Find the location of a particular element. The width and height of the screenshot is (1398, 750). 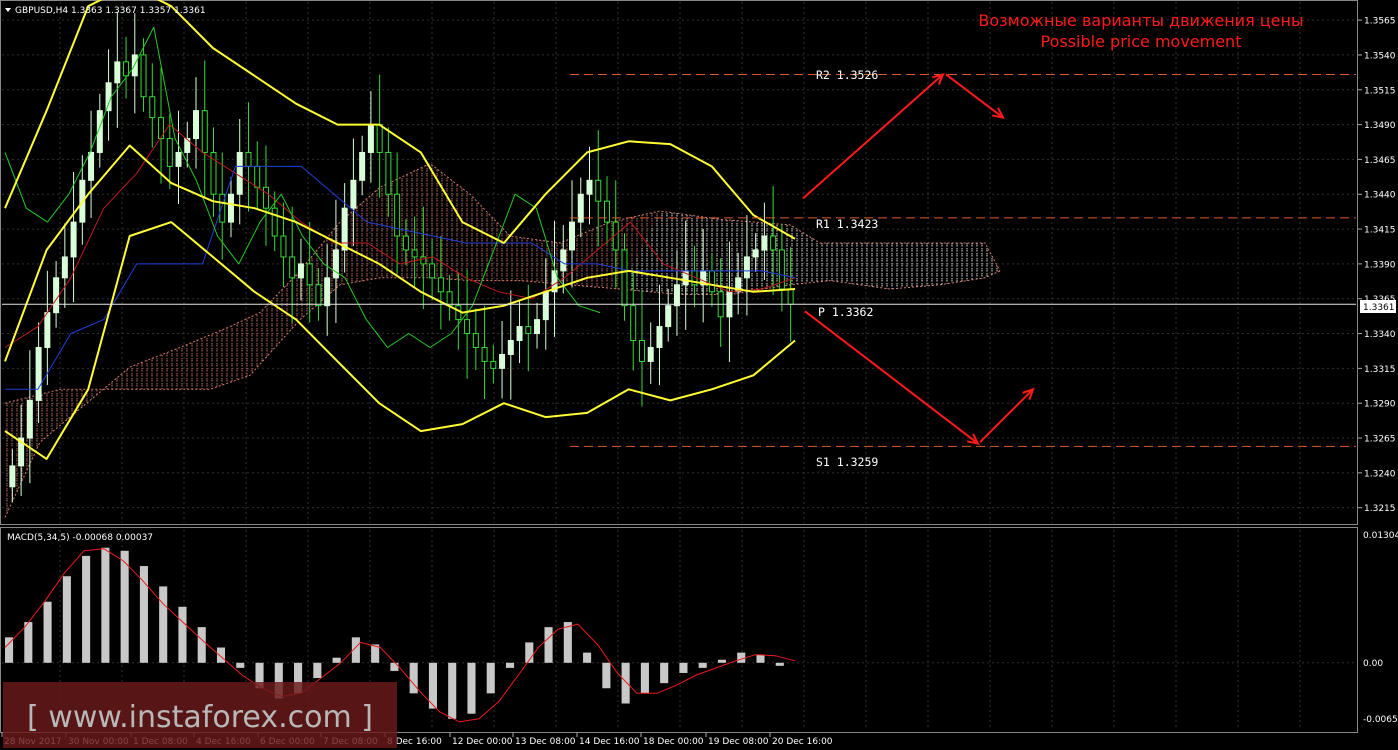

macd-tick-label: 0.00 is located at coordinates (1373, 664).